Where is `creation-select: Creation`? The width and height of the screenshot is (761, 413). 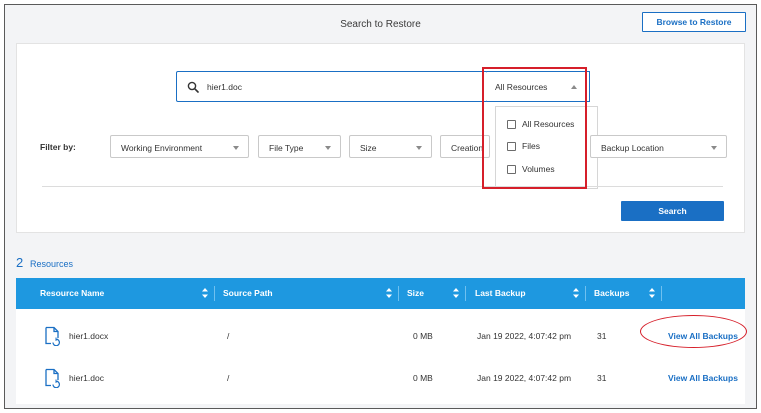
creation-select: Creation is located at coordinates (465, 146).